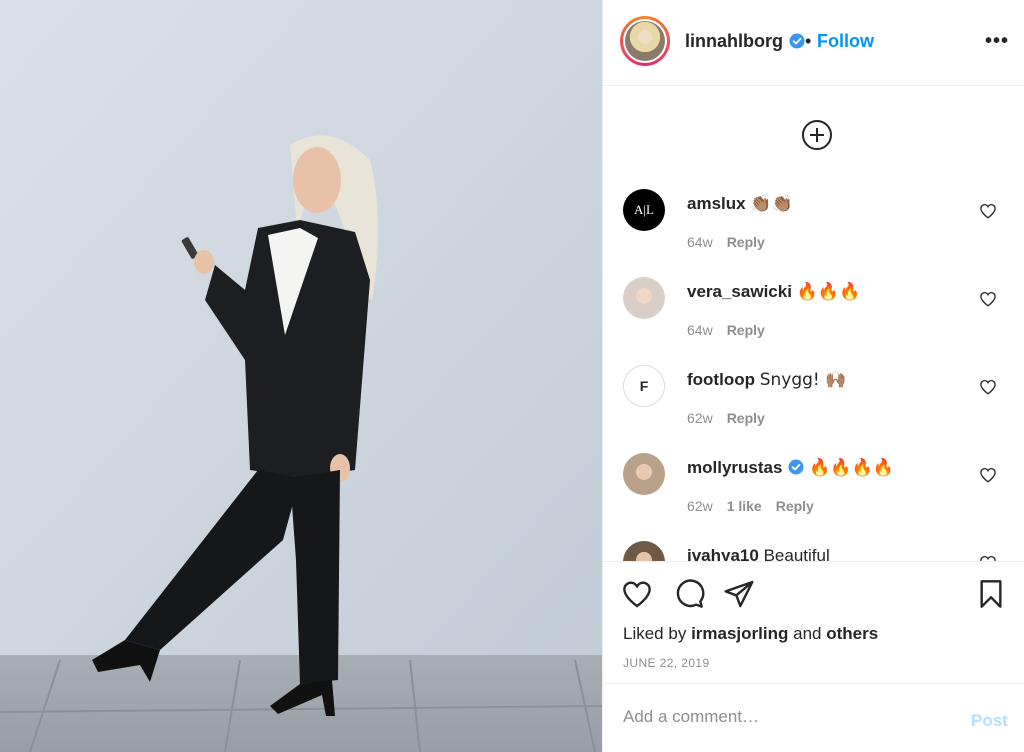  I want to click on commenter-username: vera_sawicki, so click(739, 291).